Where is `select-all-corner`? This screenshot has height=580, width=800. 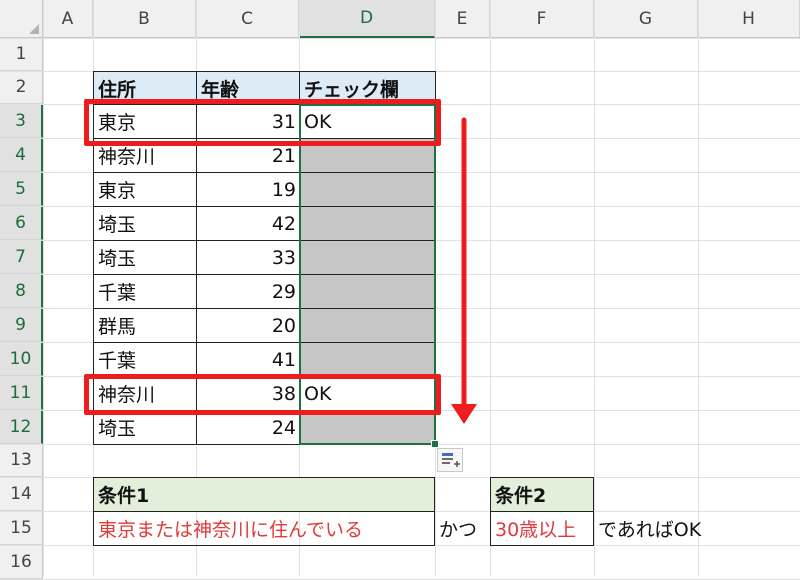
select-all-corner is located at coordinates (21, 19).